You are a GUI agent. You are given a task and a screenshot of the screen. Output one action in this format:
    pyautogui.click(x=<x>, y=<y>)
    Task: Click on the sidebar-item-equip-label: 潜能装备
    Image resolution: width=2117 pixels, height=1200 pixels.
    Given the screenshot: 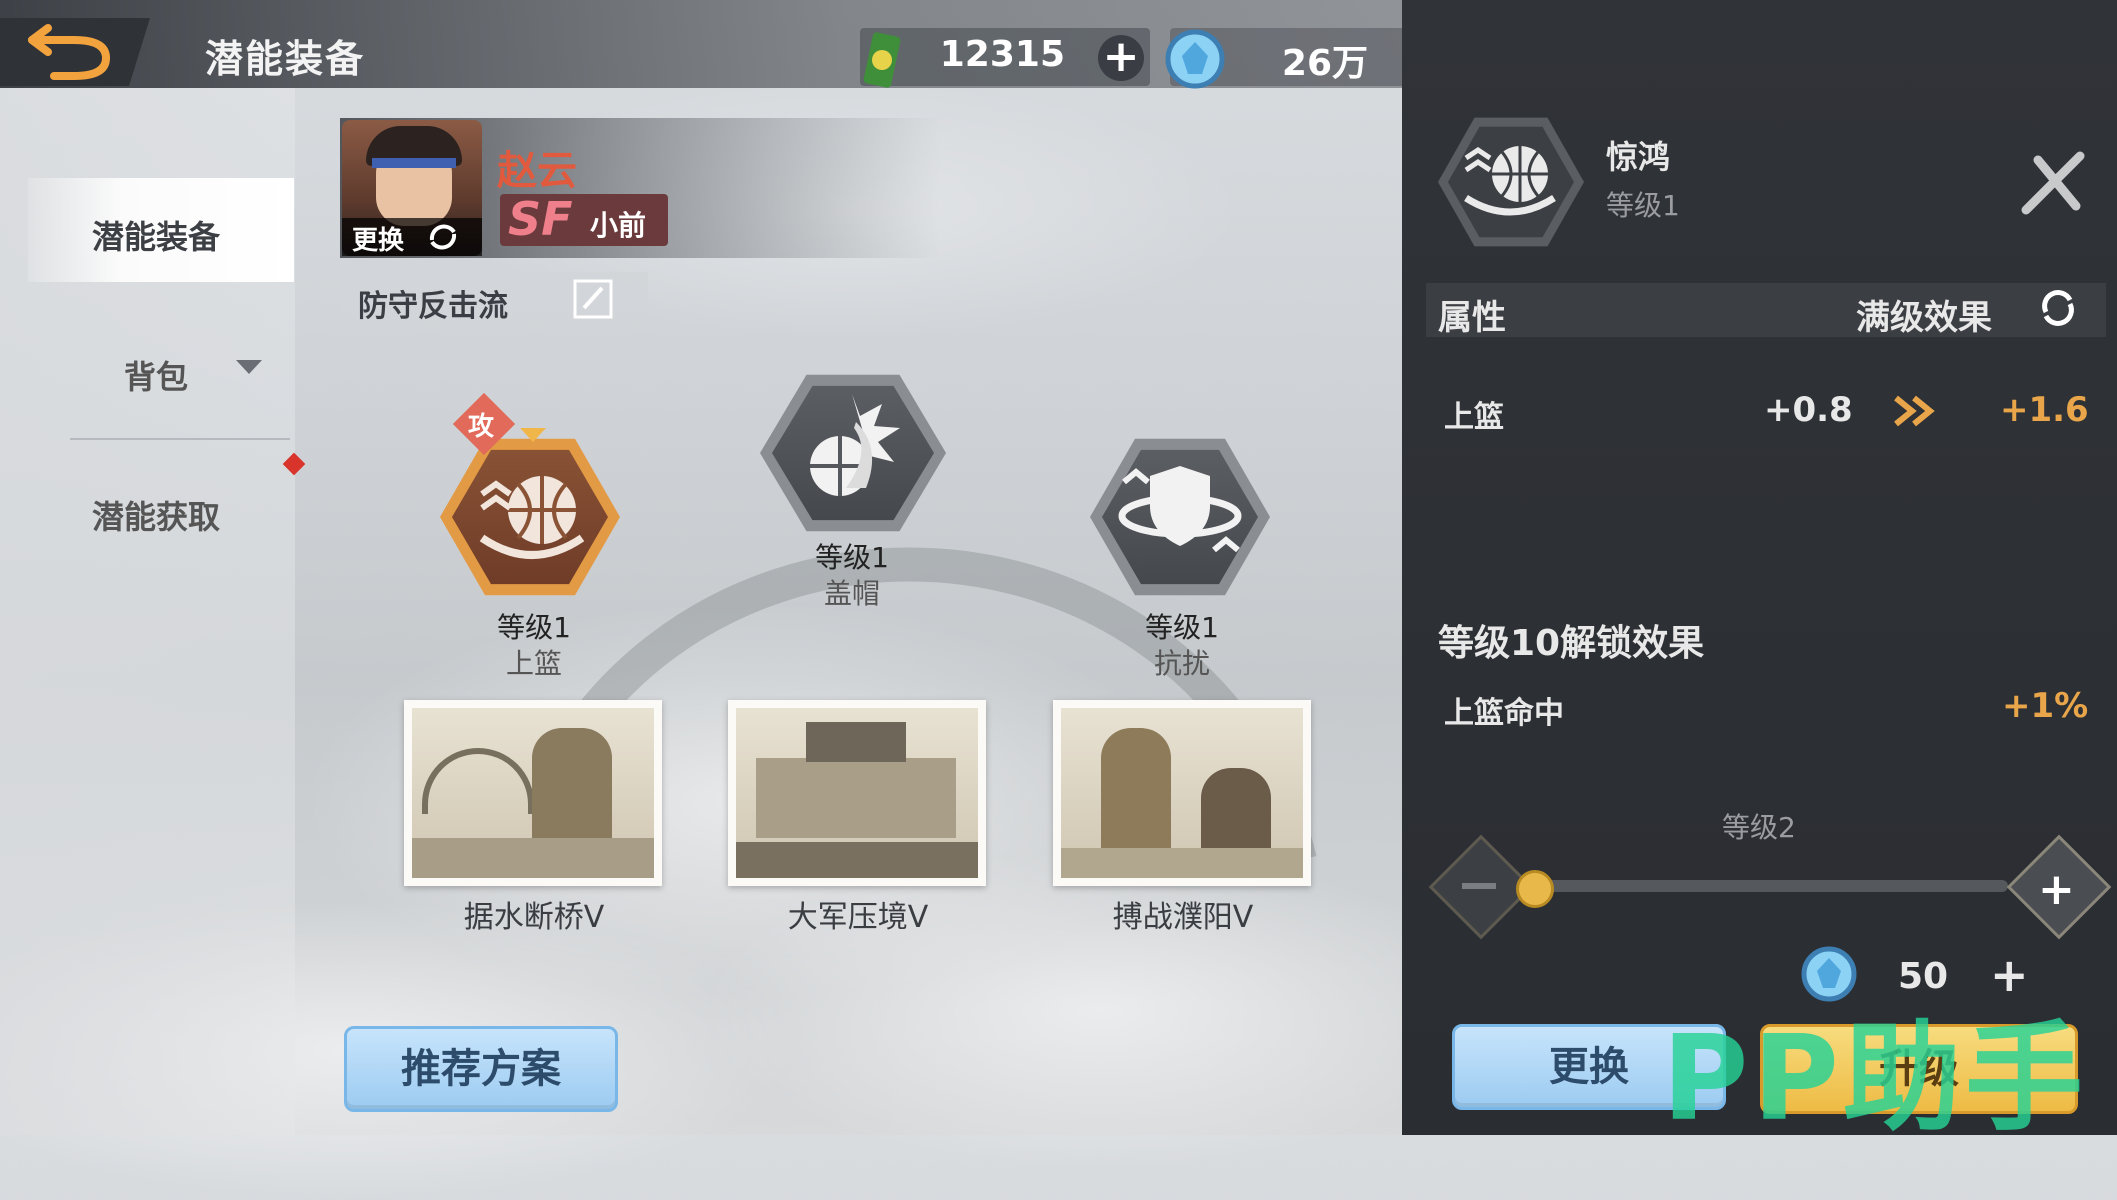 What is the action you would take?
    pyautogui.click(x=156, y=237)
    